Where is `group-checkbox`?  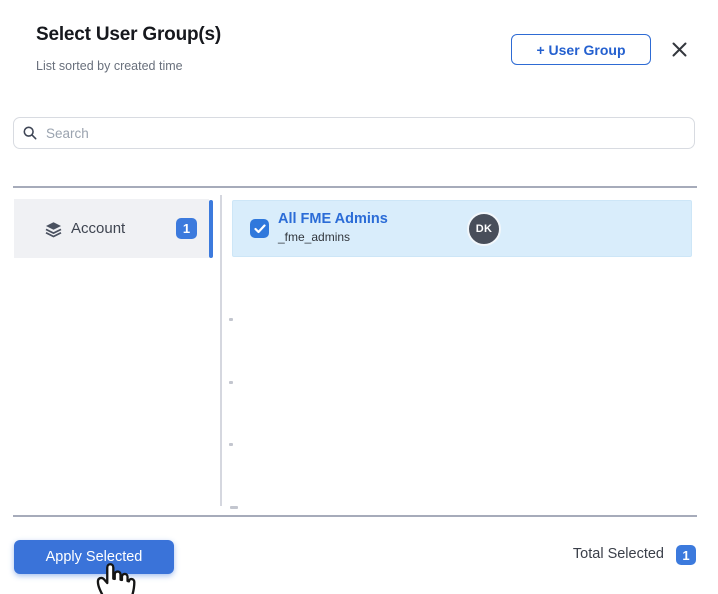
group-checkbox is located at coordinates (259, 228).